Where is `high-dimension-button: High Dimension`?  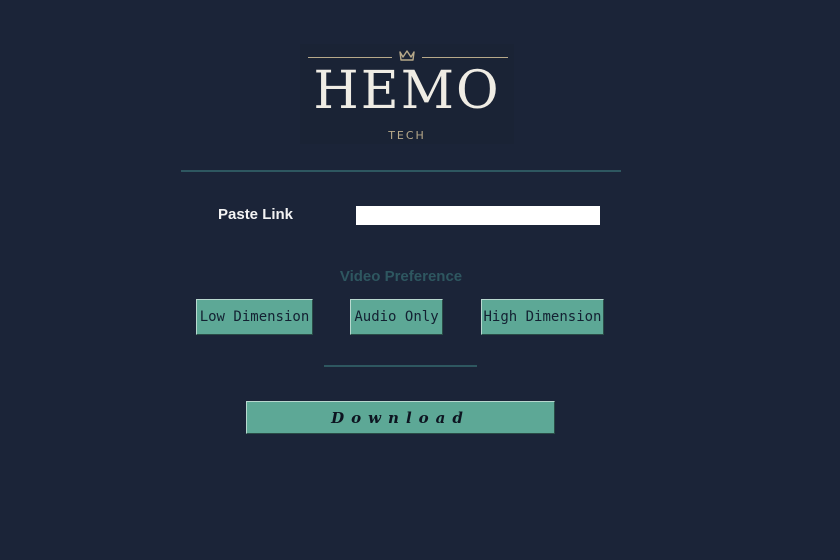
high-dimension-button: High Dimension is located at coordinates (542, 317).